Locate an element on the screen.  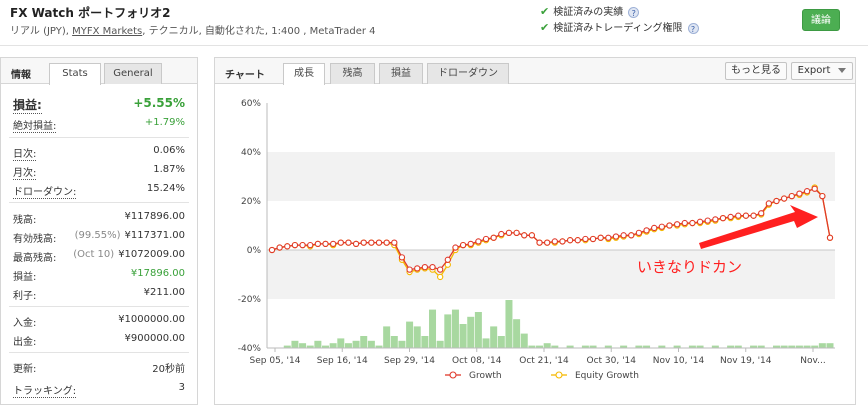
divider is located at coordinates (99, 137).